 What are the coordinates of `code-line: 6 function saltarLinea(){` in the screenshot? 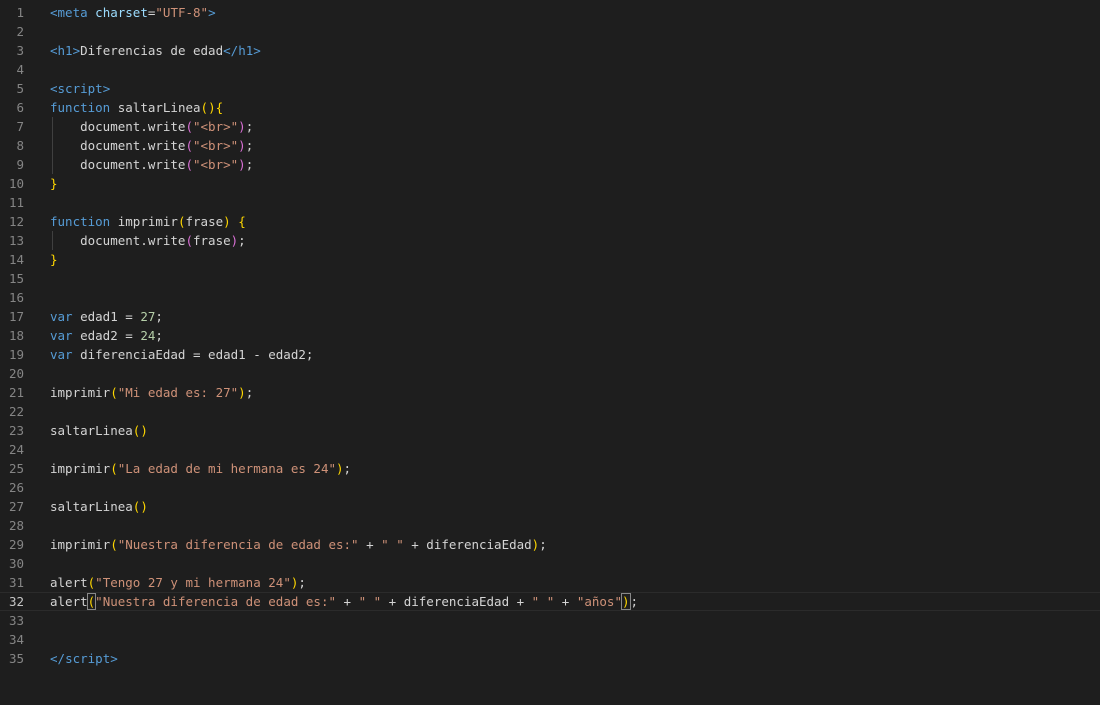 It's located at (550, 107).